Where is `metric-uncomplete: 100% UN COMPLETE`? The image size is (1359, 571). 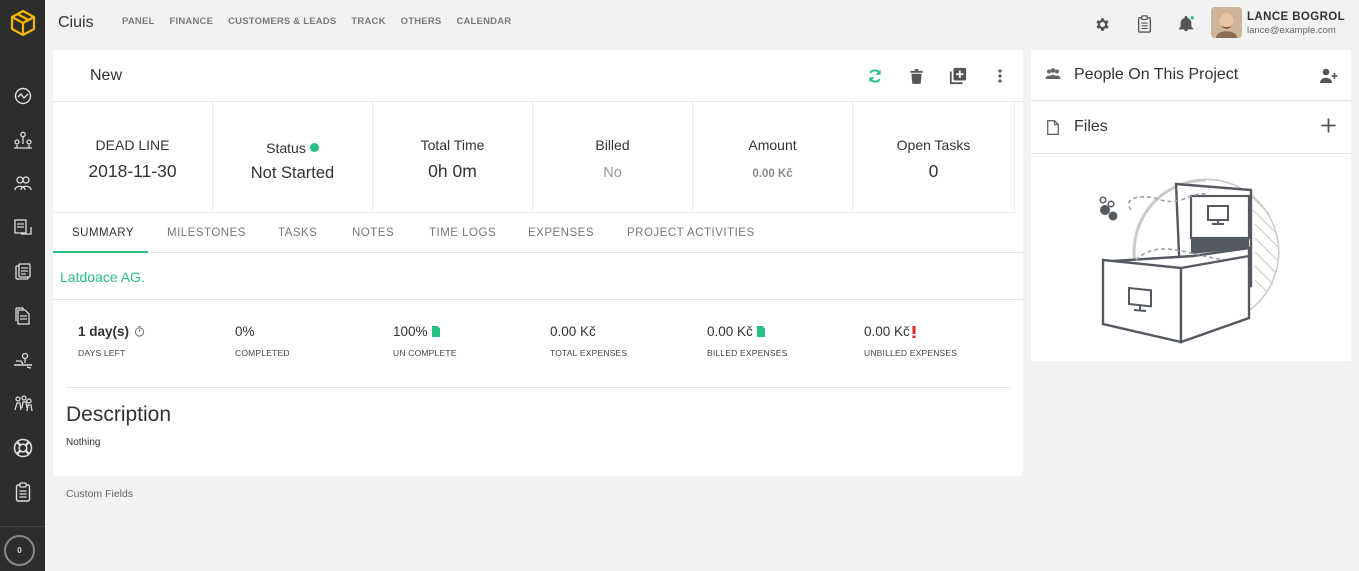
metric-uncomplete: 100% UN COMPLETE is located at coordinates (425, 341).